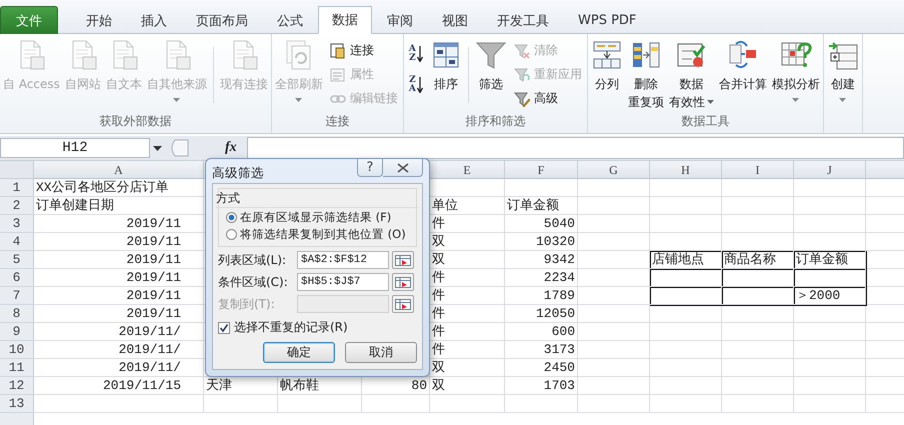 Image resolution: width=904 pixels, height=425 pixels. Describe the element at coordinates (363, 50) in the screenshot. I see `ribbon-button: 连接` at that location.